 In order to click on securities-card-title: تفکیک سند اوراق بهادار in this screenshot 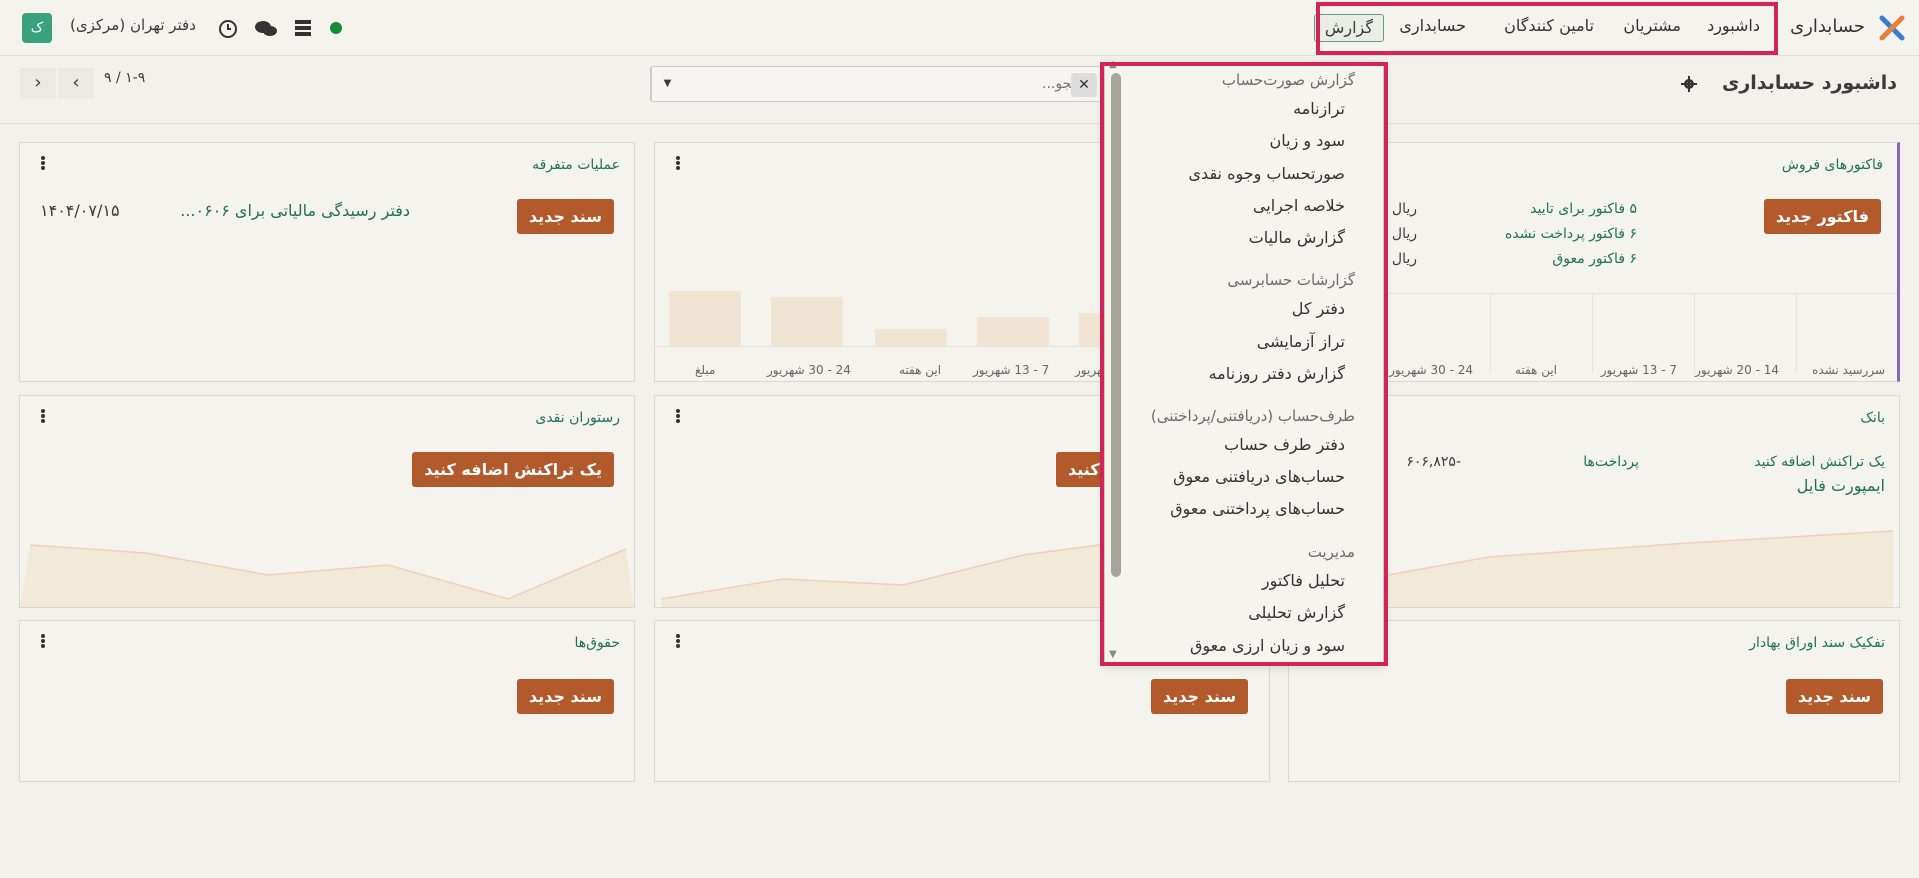, I will do `click(1817, 643)`.